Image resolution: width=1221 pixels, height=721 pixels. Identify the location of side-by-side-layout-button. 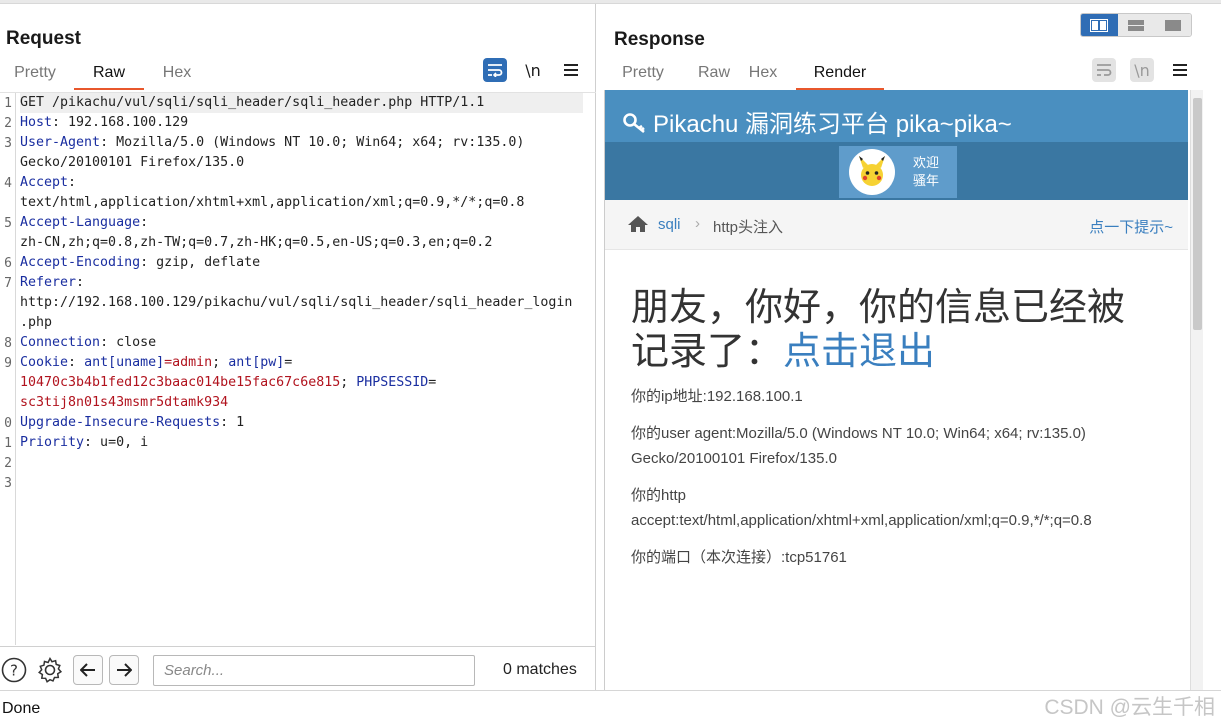
(1099, 25).